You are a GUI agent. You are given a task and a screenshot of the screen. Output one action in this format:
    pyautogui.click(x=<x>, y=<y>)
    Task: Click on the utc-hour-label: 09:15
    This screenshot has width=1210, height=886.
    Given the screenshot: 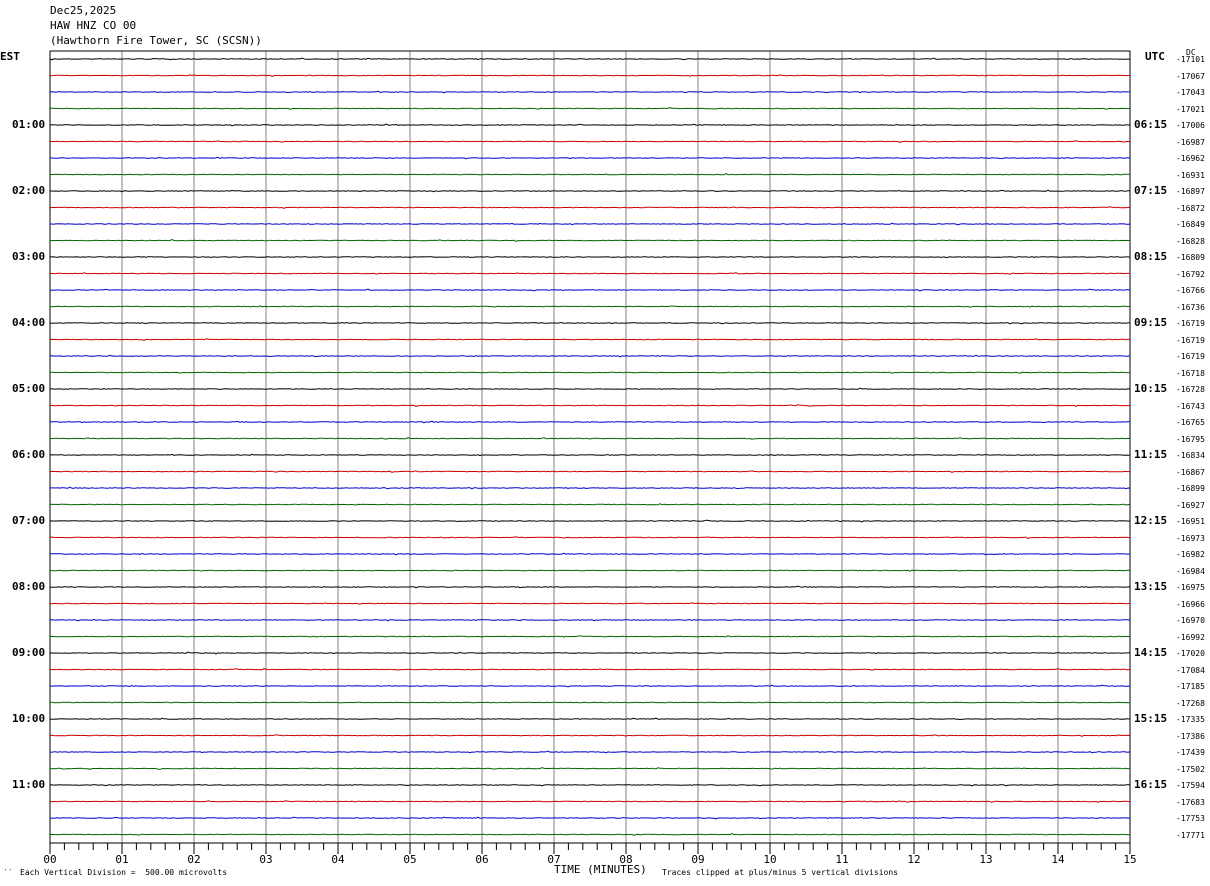 What is the action you would take?
    pyautogui.click(x=1151, y=322)
    